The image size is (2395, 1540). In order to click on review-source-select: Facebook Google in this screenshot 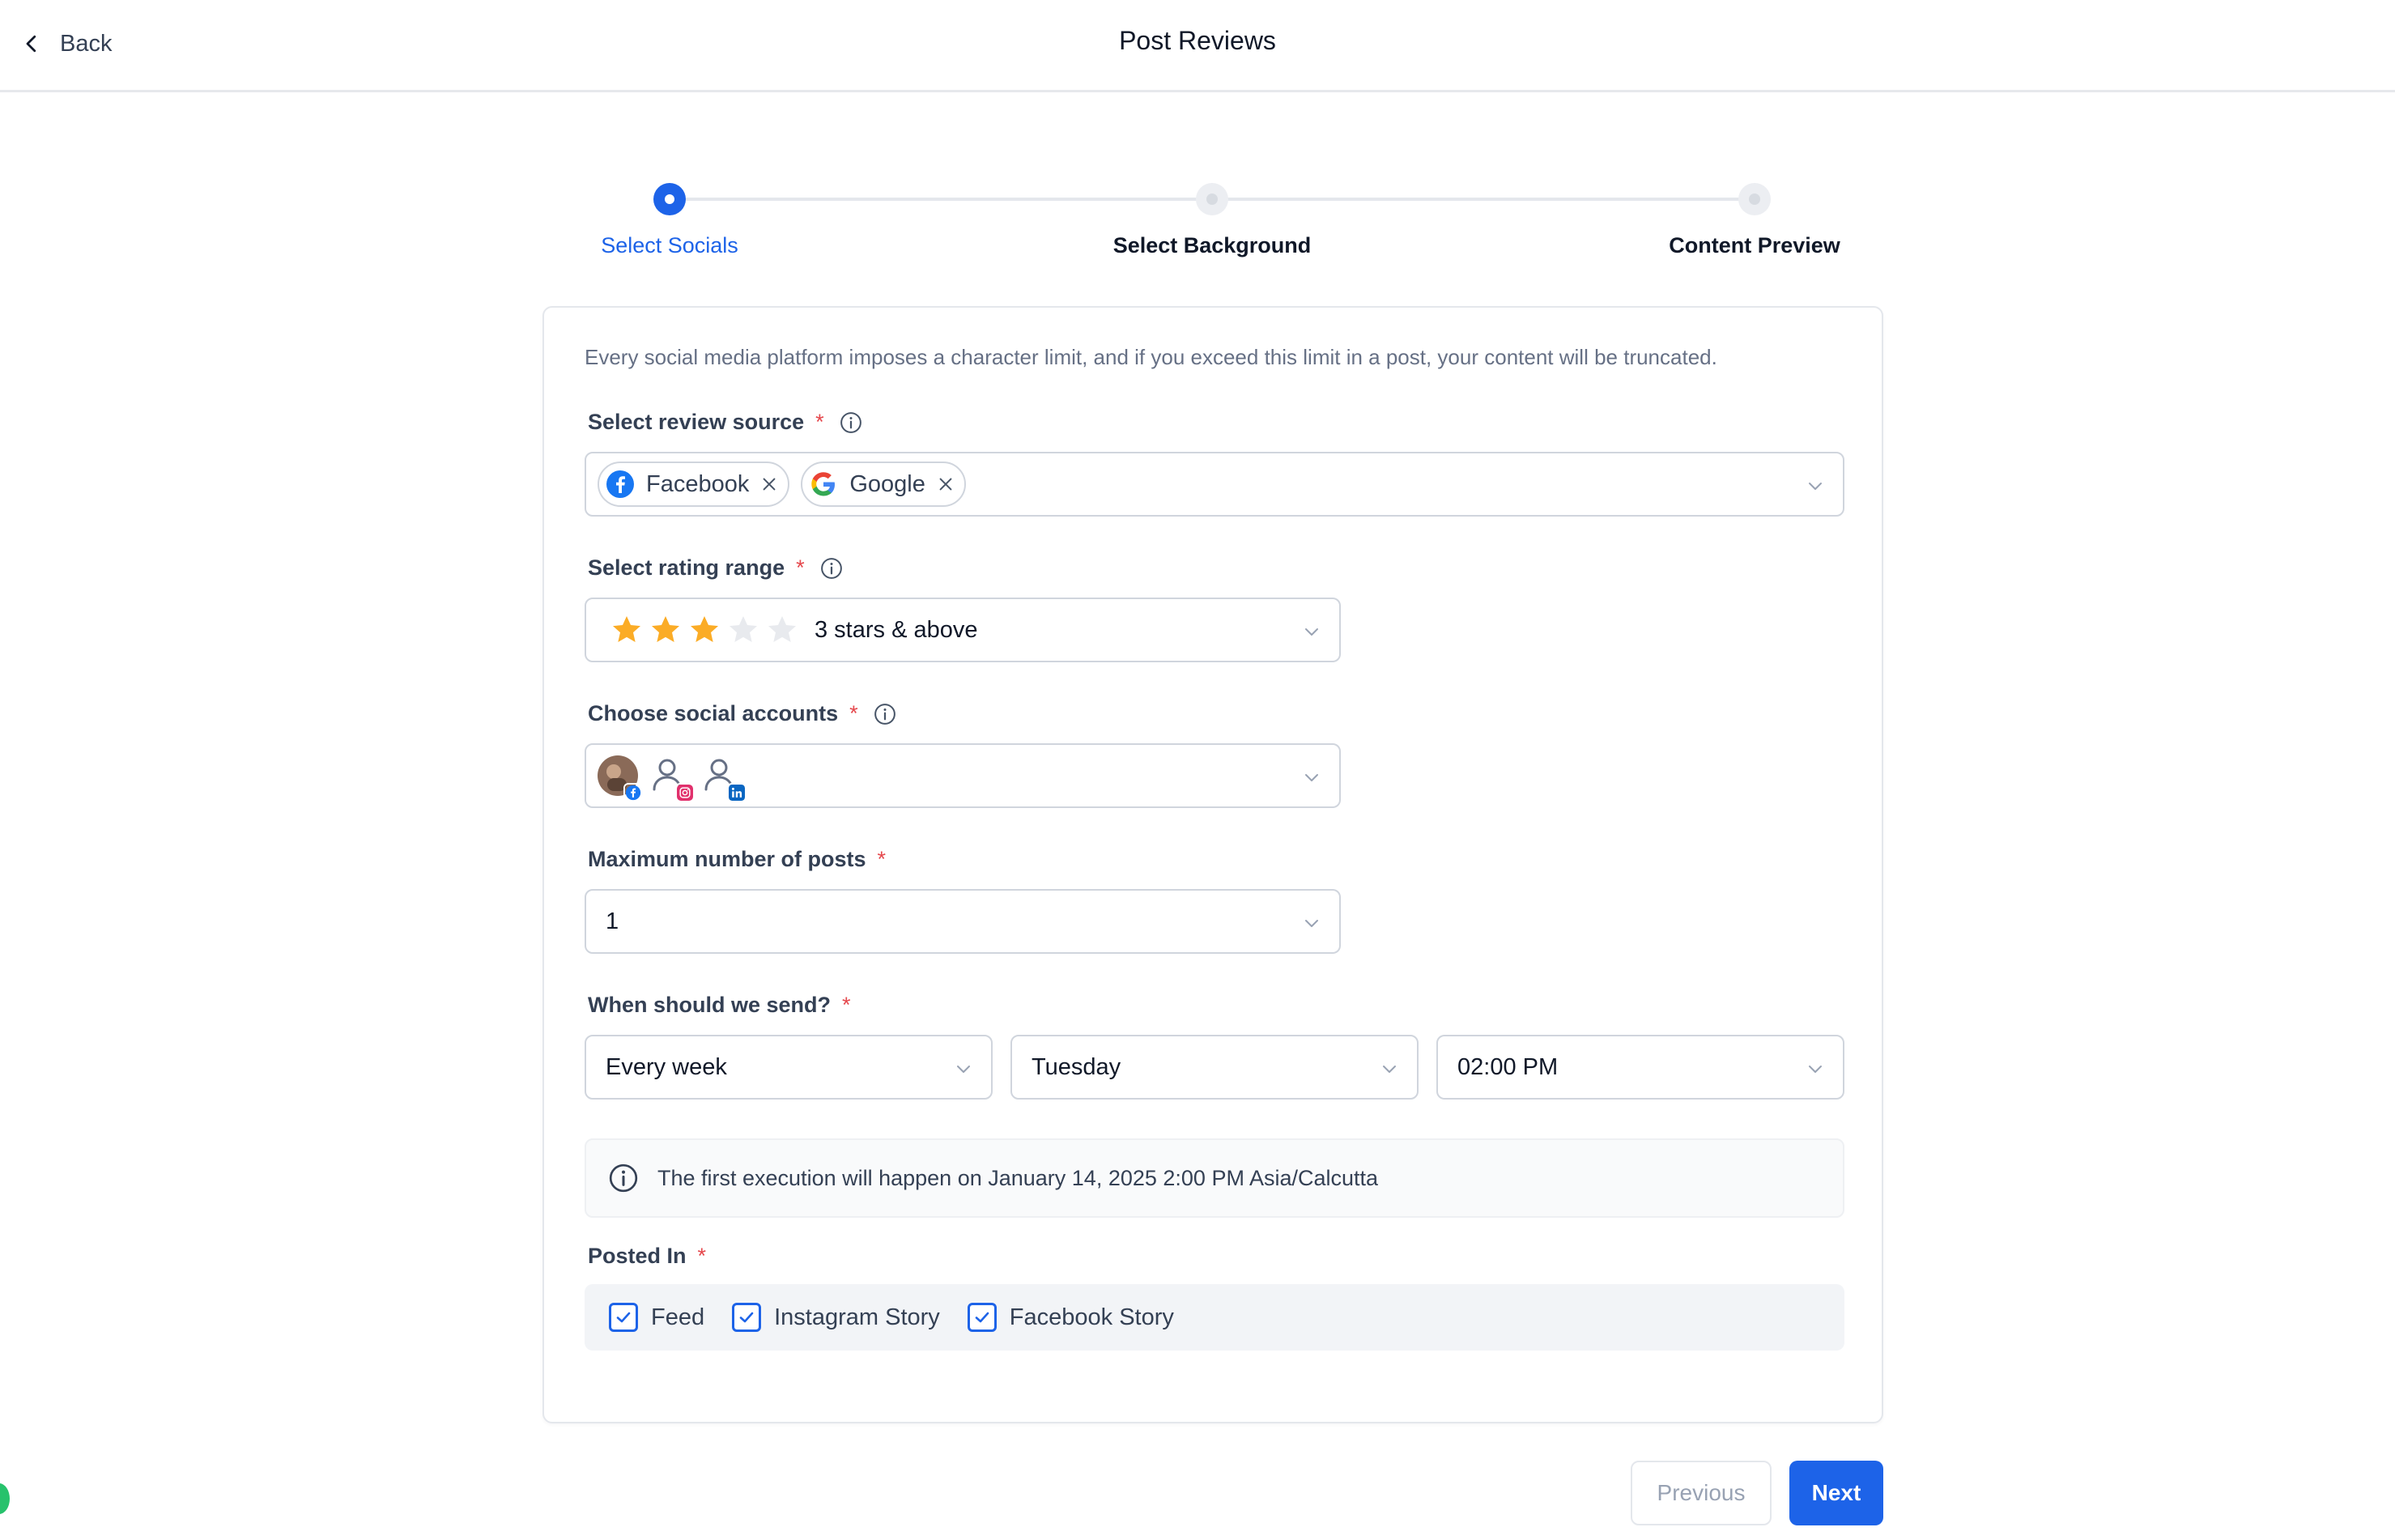, I will do `click(1214, 484)`.